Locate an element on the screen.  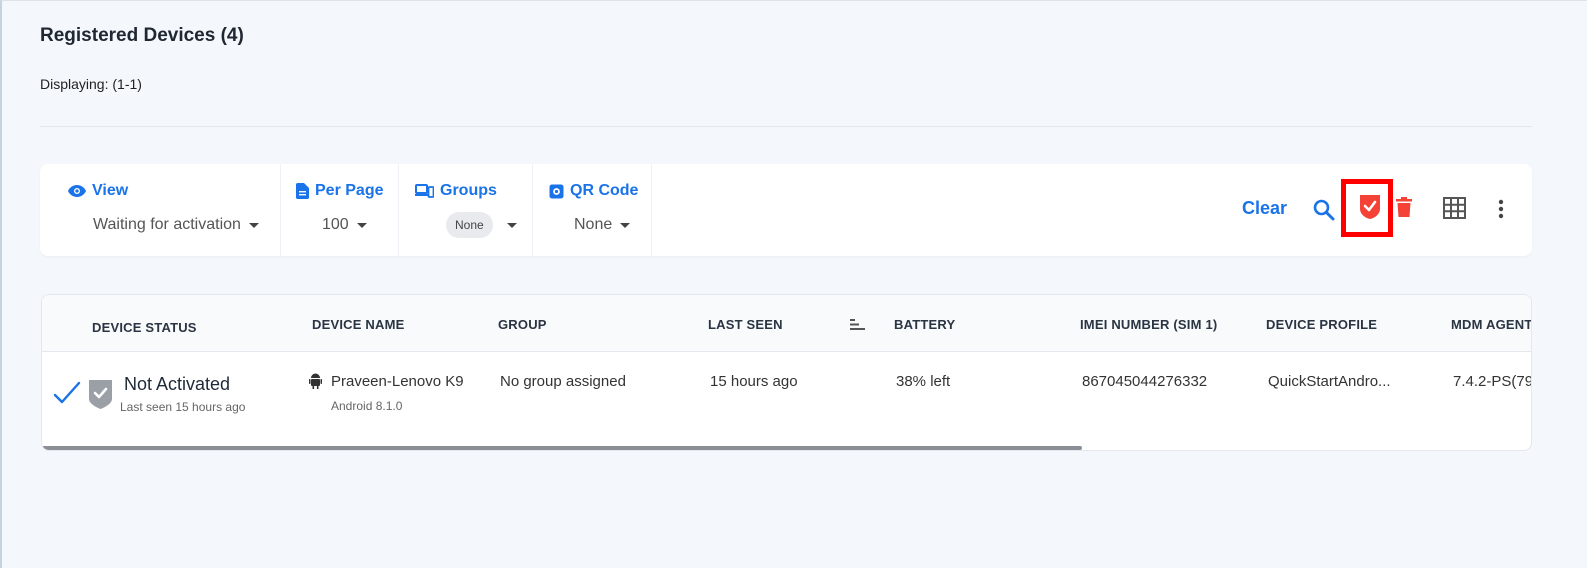
qr-code-label: QR Code is located at coordinates (604, 190).